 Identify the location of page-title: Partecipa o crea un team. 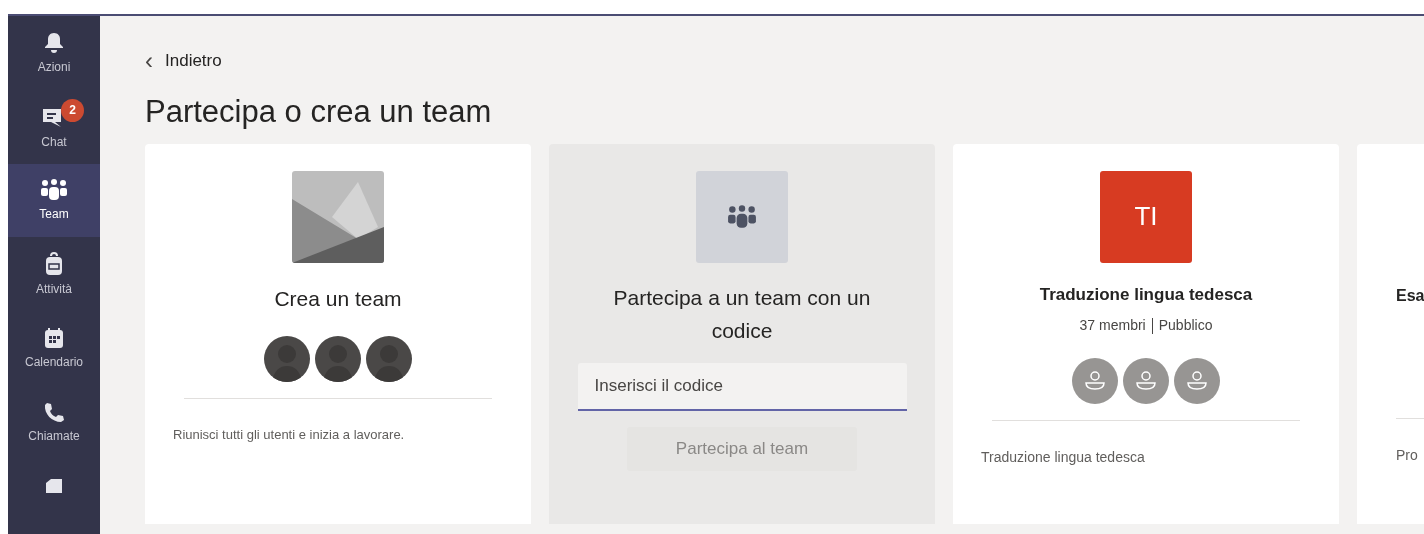
(319, 111).